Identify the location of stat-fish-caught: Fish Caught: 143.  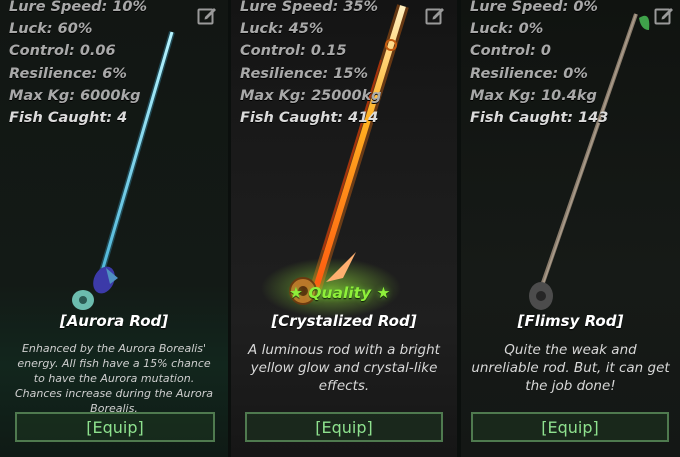
(539, 118).